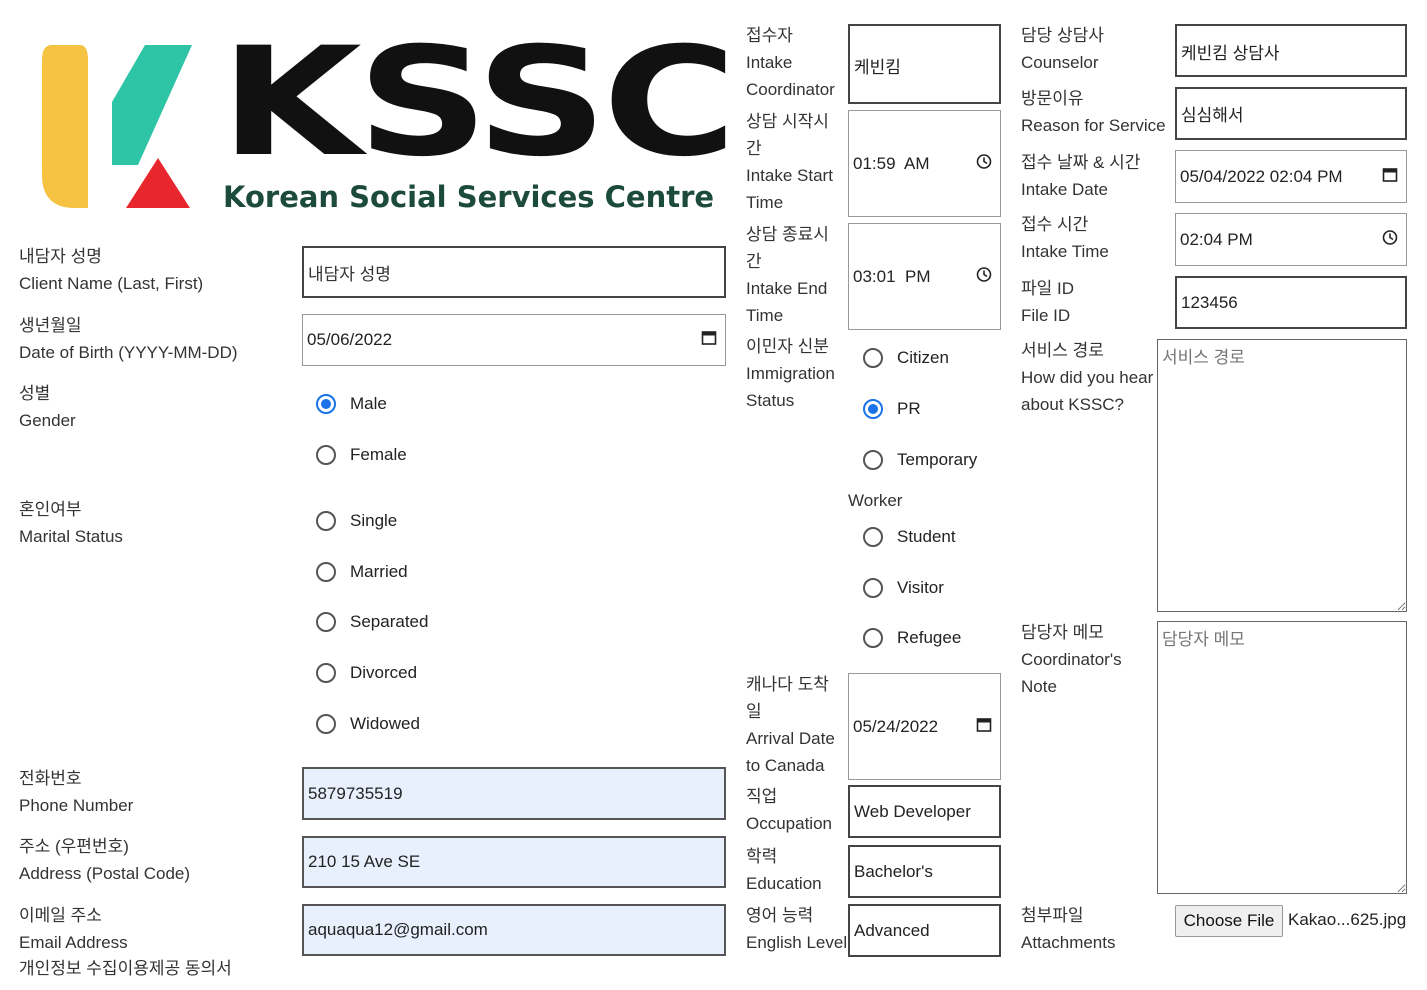 This screenshot has height=990, width=1427. Describe the element at coordinates (1291, 113) in the screenshot. I see `reason-input: 심심해서` at that location.